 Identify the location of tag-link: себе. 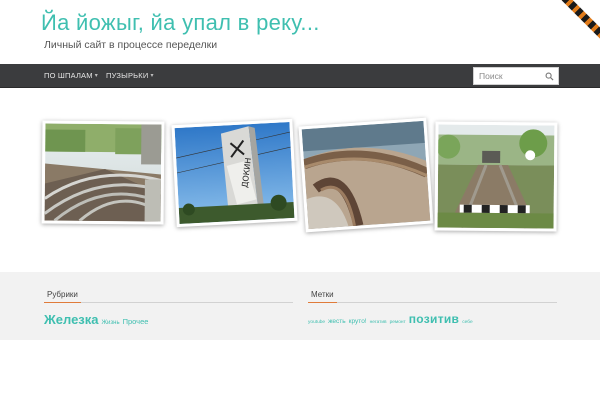
(467, 322).